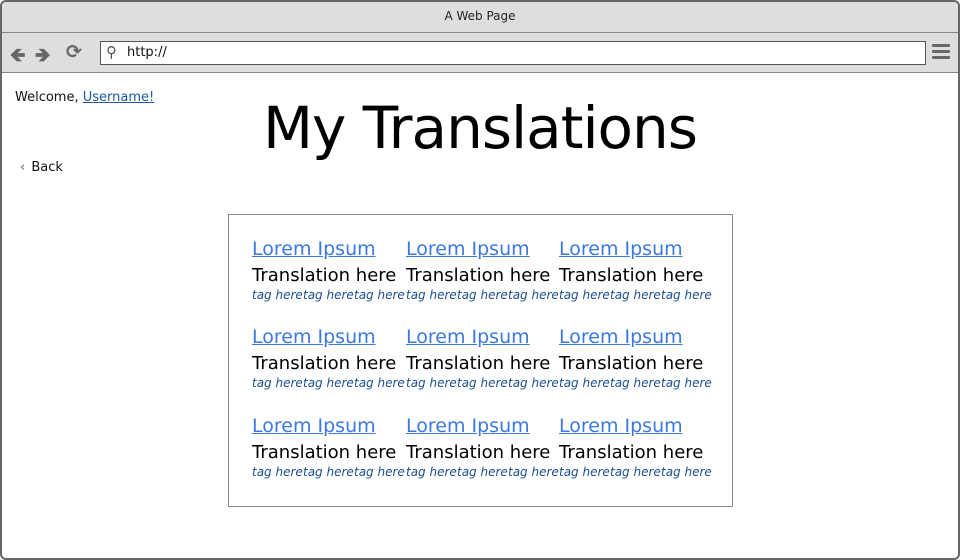  What do you see at coordinates (74, 52) in the screenshot?
I see `reload-icon: ⟳` at bounding box center [74, 52].